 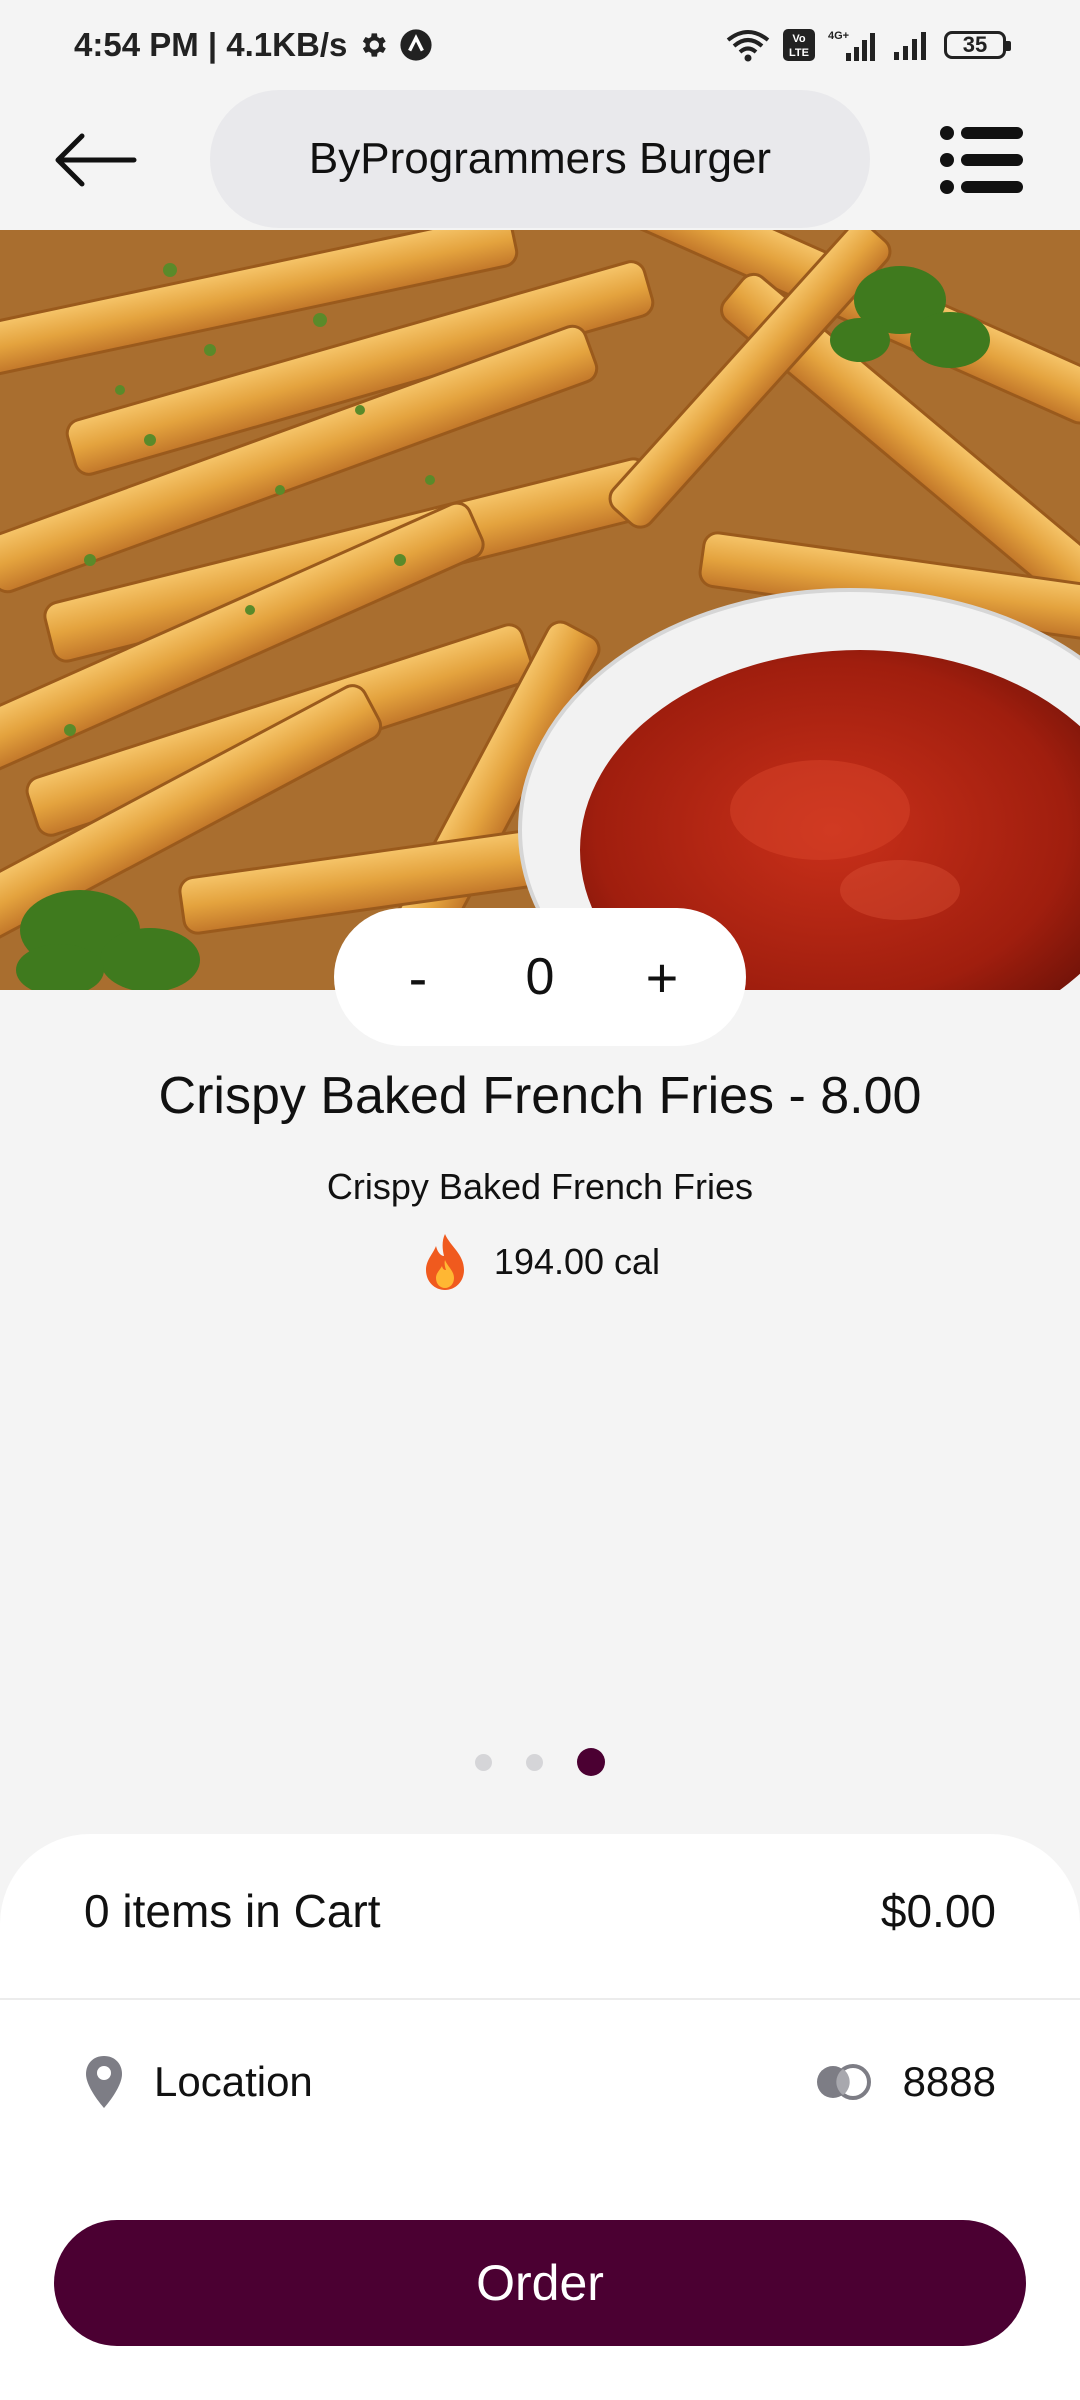 I want to click on quantity-stepper: - 0 +, so click(x=540, y=977).